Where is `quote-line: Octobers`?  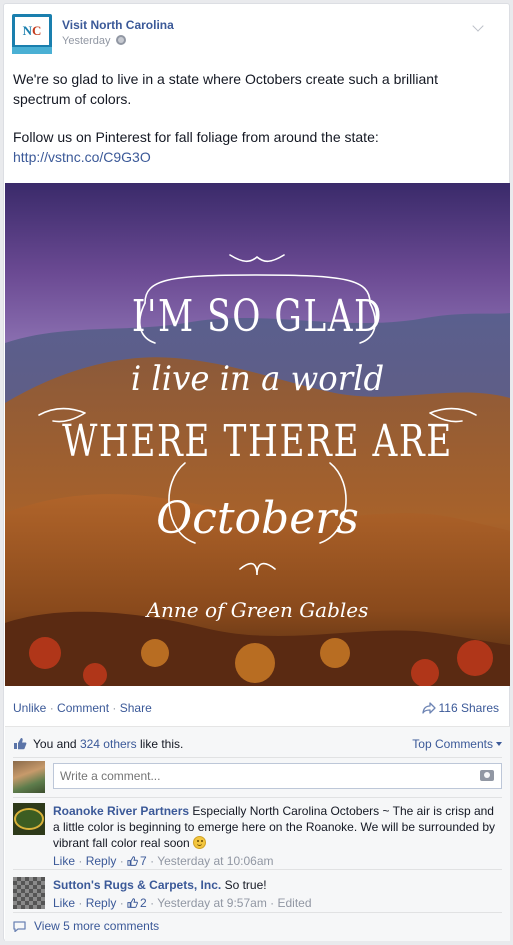
quote-line: Octobers is located at coordinates (257, 518).